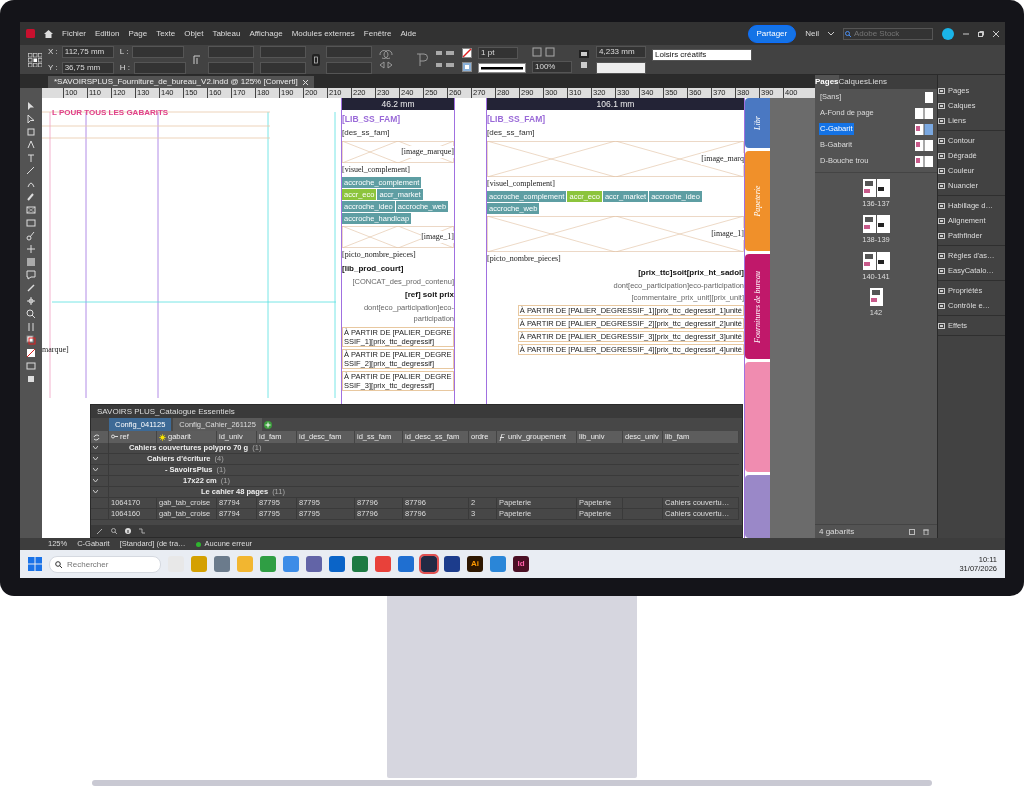 This screenshot has height=792, width=1024. Describe the element at coordinates (691, 272) in the screenshot. I see `field-placeholder-text: [prix_ttc]soit[prix_ht_sadol]` at that location.